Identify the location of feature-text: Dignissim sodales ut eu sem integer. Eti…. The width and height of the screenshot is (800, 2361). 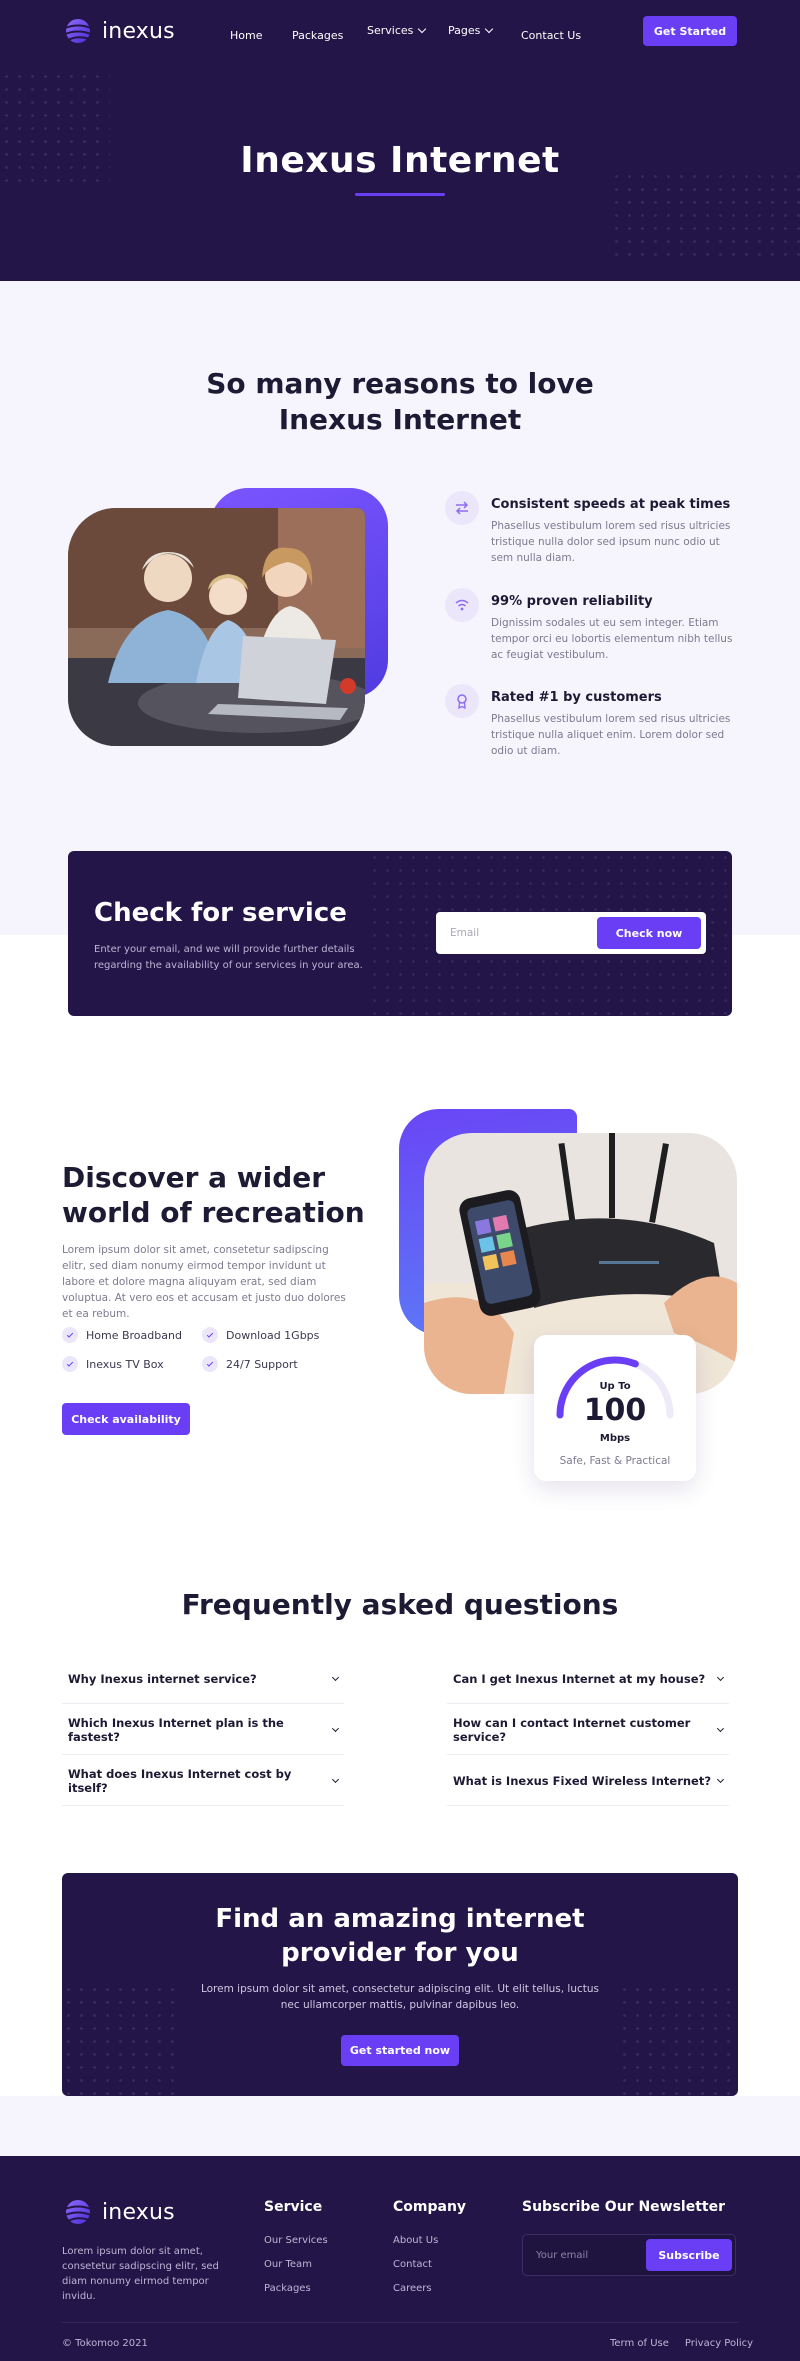
(612, 639).